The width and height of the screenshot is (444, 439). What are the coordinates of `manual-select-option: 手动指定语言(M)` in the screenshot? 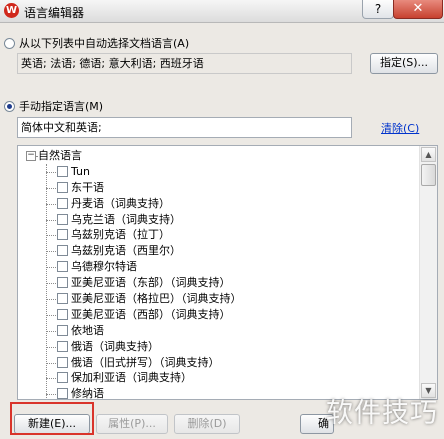 It's located at (53, 106).